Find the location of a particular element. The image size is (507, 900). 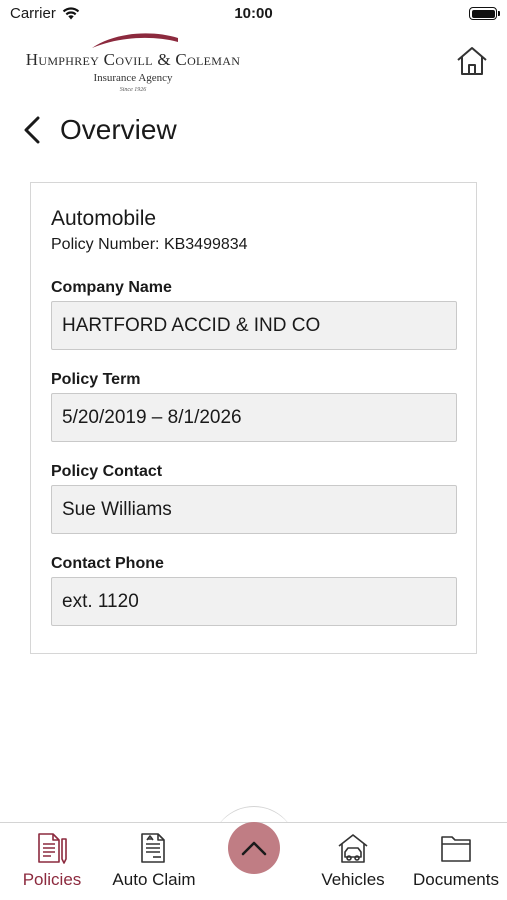

tab-auto-claim: Auto Claim is located at coordinates (154, 861).